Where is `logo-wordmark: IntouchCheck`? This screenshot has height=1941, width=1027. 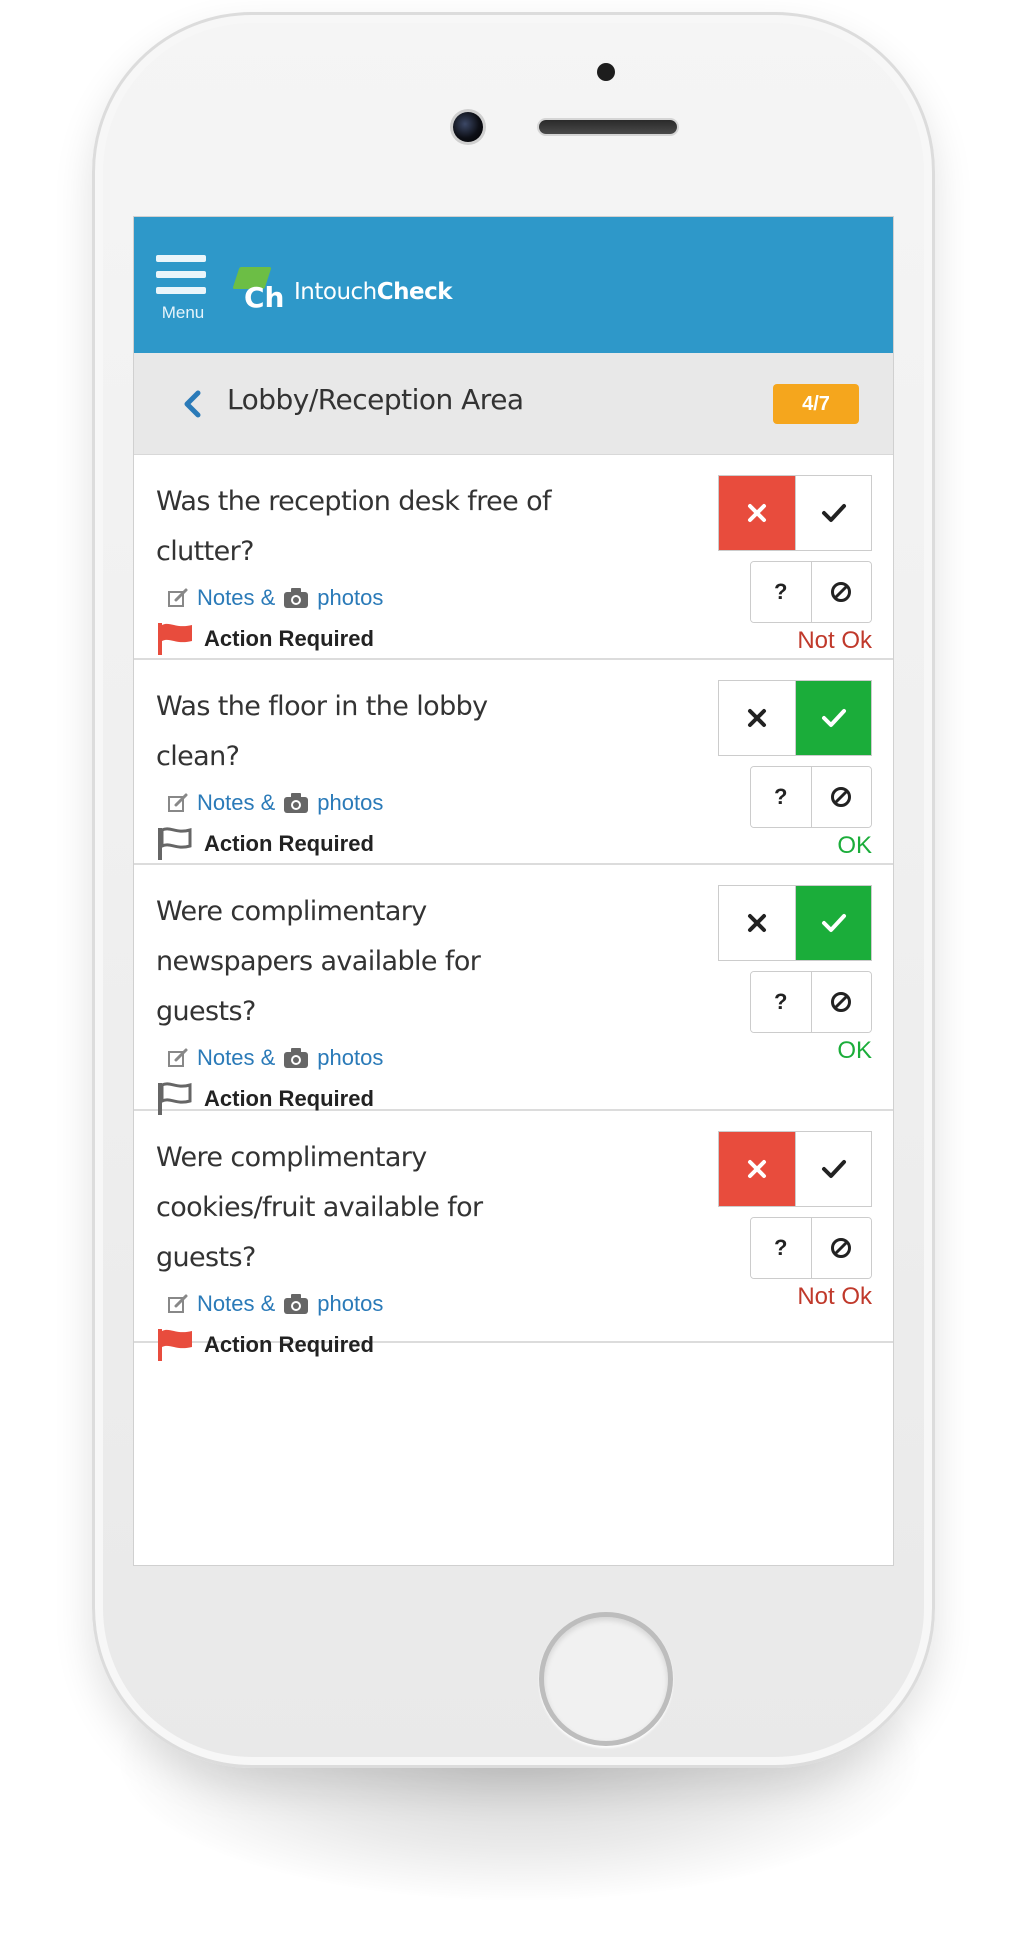
logo-wordmark: IntouchCheck is located at coordinates (373, 292).